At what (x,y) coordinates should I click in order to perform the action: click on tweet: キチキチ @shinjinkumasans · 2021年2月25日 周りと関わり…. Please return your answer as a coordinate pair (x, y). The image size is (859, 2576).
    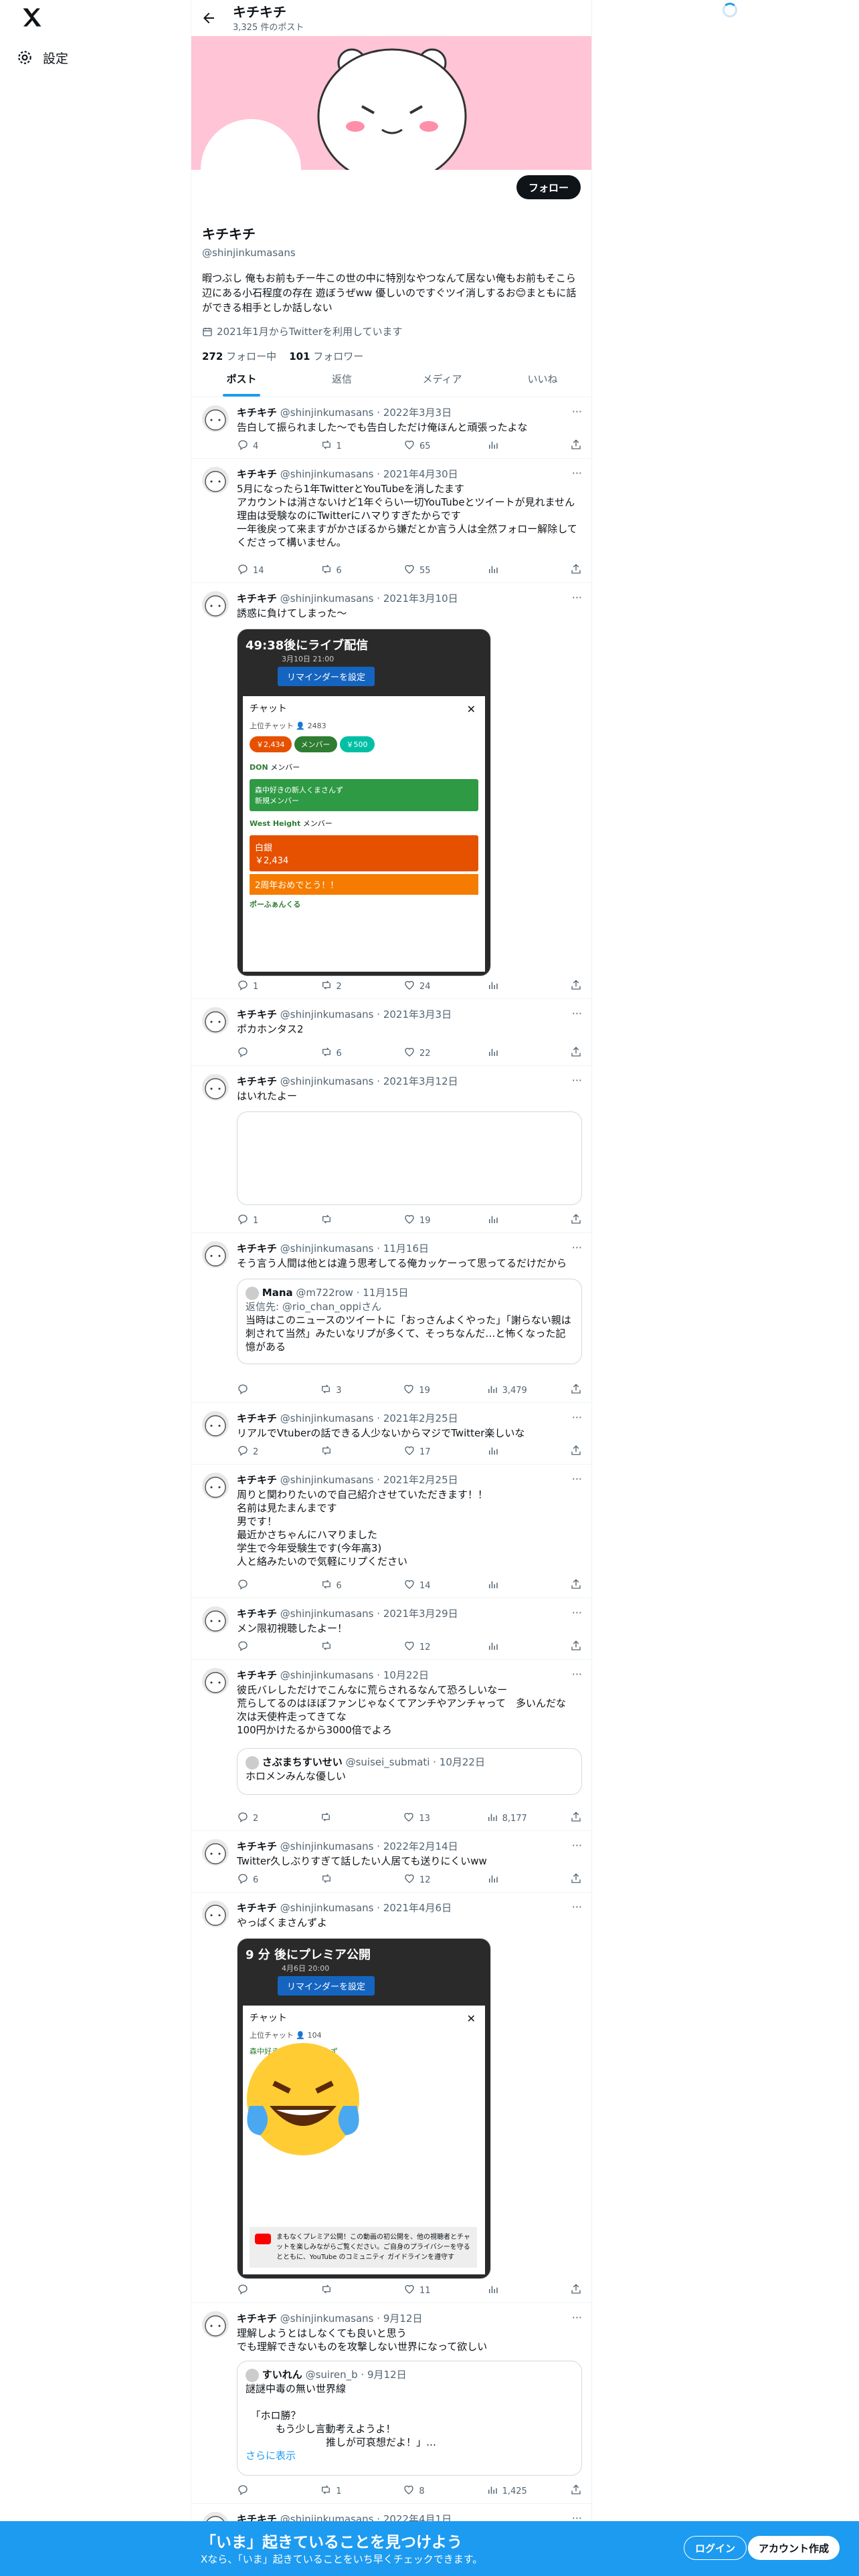
    Looking at the image, I should click on (392, 1532).